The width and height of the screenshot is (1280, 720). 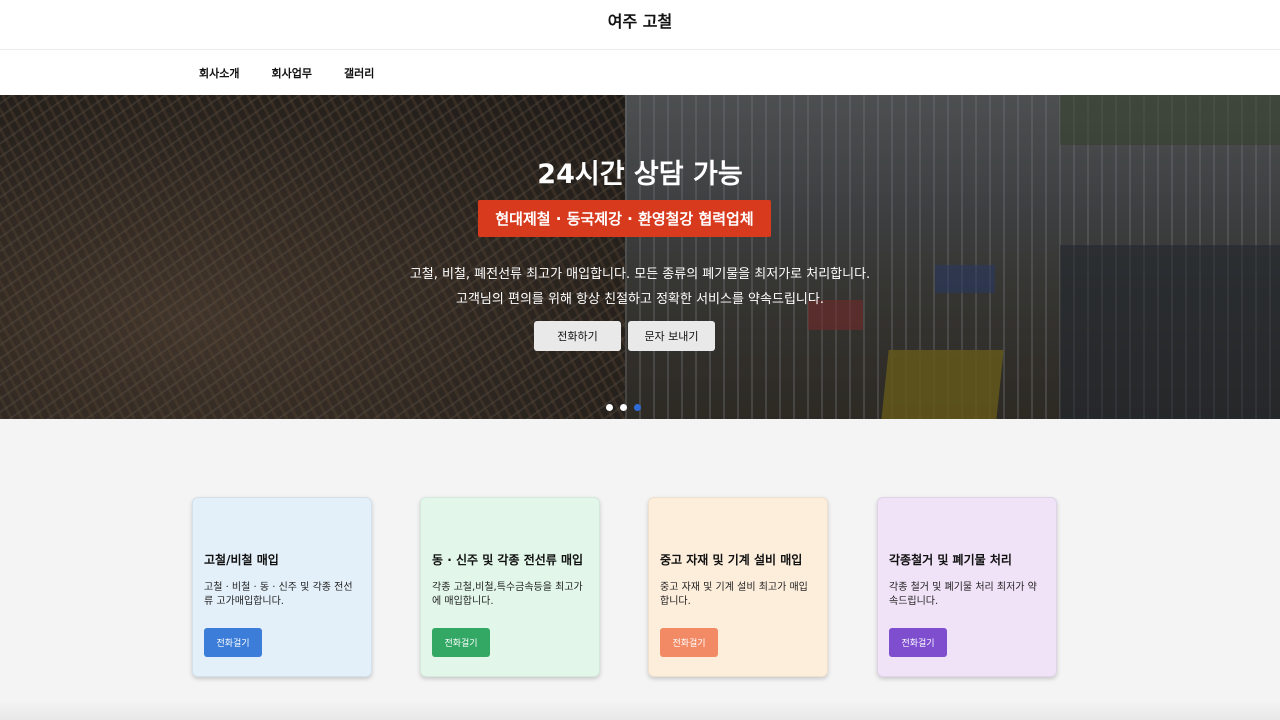 I want to click on nav-item-about: 회사소개, so click(x=219, y=73).